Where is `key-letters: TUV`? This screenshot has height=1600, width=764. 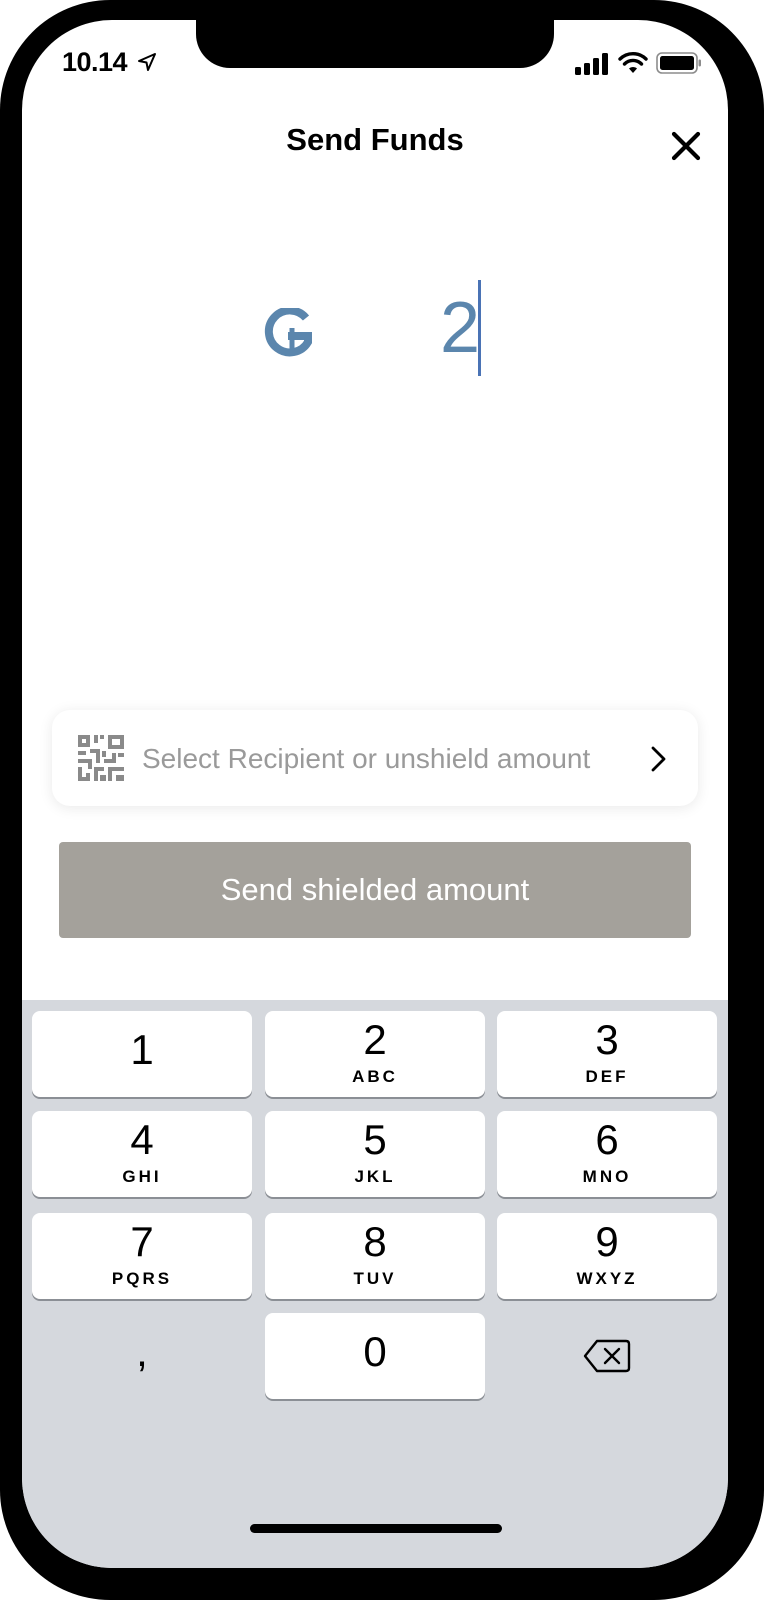 key-letters: TUV is located at coordinates (375, 1278).